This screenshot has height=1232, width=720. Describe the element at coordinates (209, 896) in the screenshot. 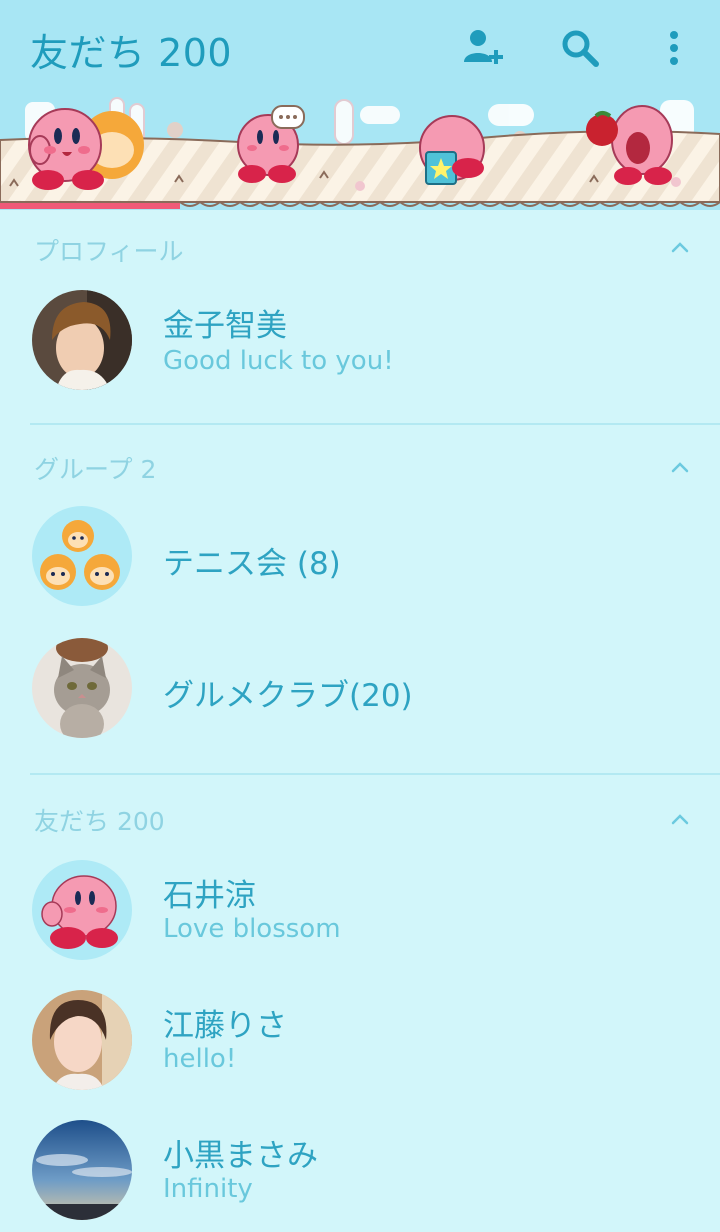

I see `friend-name: 石井涼` at that location.